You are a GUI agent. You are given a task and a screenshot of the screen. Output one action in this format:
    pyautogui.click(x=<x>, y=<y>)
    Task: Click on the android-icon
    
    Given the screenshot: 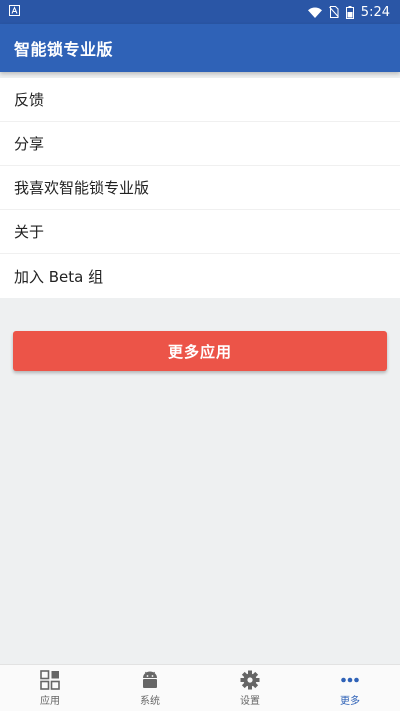 What is the action you would take?
    pyautogui.click(x=150, y=681)
    